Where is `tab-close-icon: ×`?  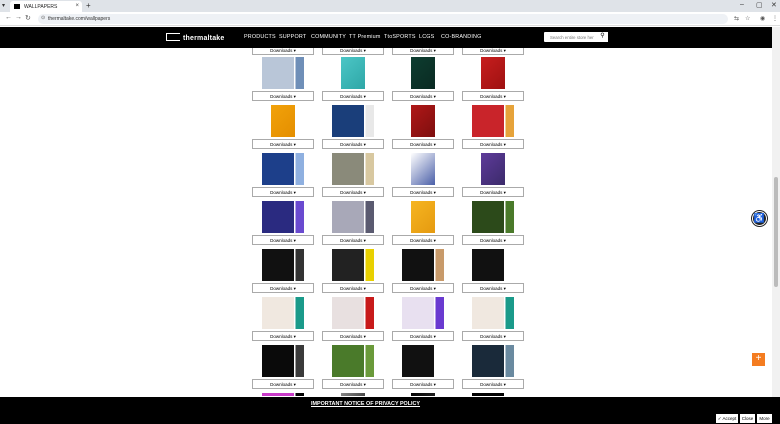
tab-close-icon: × is located at coordinates (77, 6).